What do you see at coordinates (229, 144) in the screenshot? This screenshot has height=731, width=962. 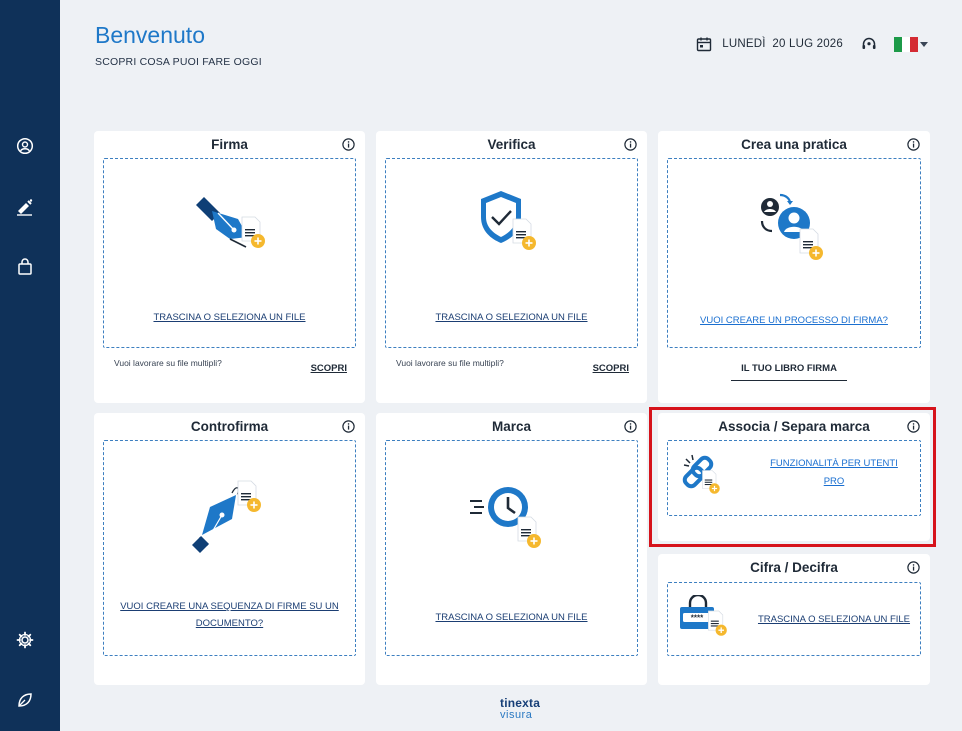 I see `card-title: Firma` at bounding box center [229, 144].